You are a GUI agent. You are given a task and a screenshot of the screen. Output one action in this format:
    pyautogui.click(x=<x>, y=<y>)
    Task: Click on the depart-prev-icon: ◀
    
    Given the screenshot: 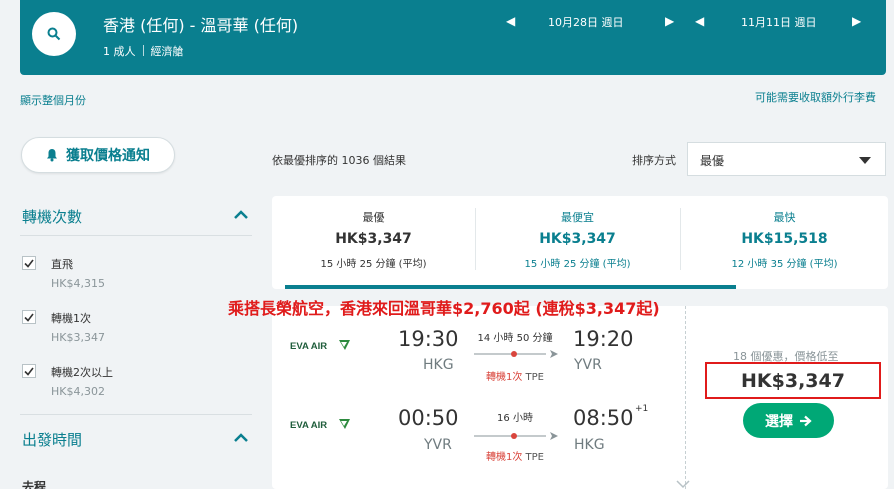 What is the action you would take?
    pyautogui.click(x=510, y=21)
    